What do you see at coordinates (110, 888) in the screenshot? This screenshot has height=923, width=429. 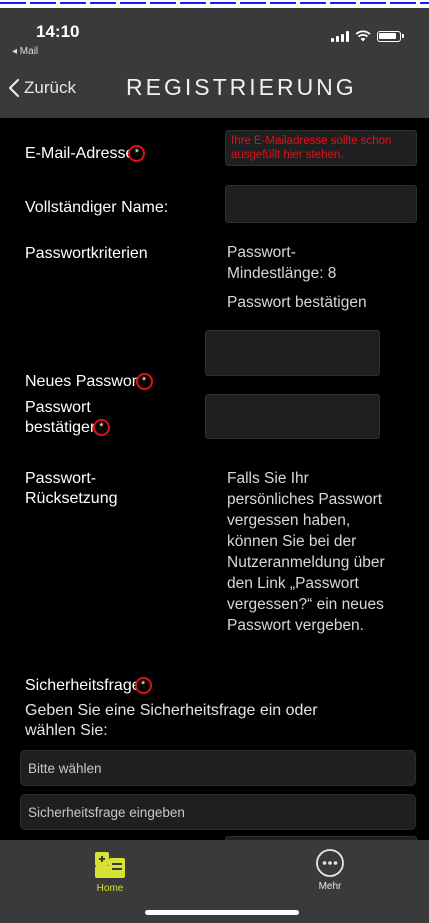 I see `tab-home-label: Home` at bounding box center [110, 888].